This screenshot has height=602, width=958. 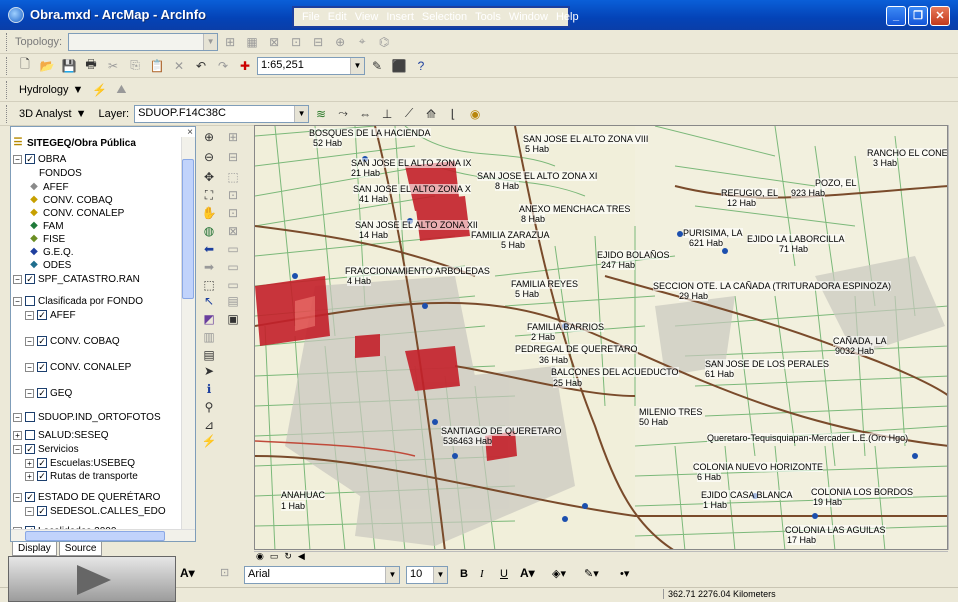 I want to click on contour-icon: ≋, so click(x=321, y=114).